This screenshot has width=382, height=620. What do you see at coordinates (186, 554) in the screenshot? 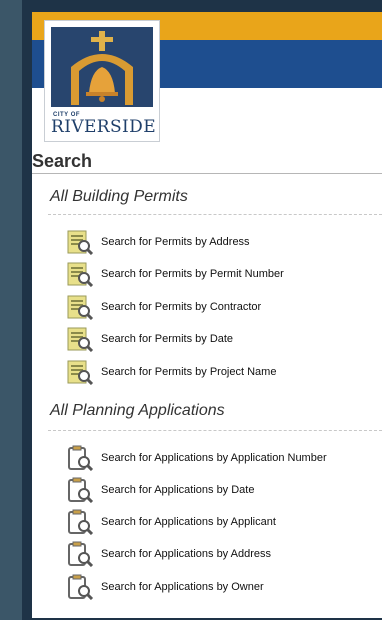
I see `link-label: Search for Applications by Address` at bounding box center [186, 554].